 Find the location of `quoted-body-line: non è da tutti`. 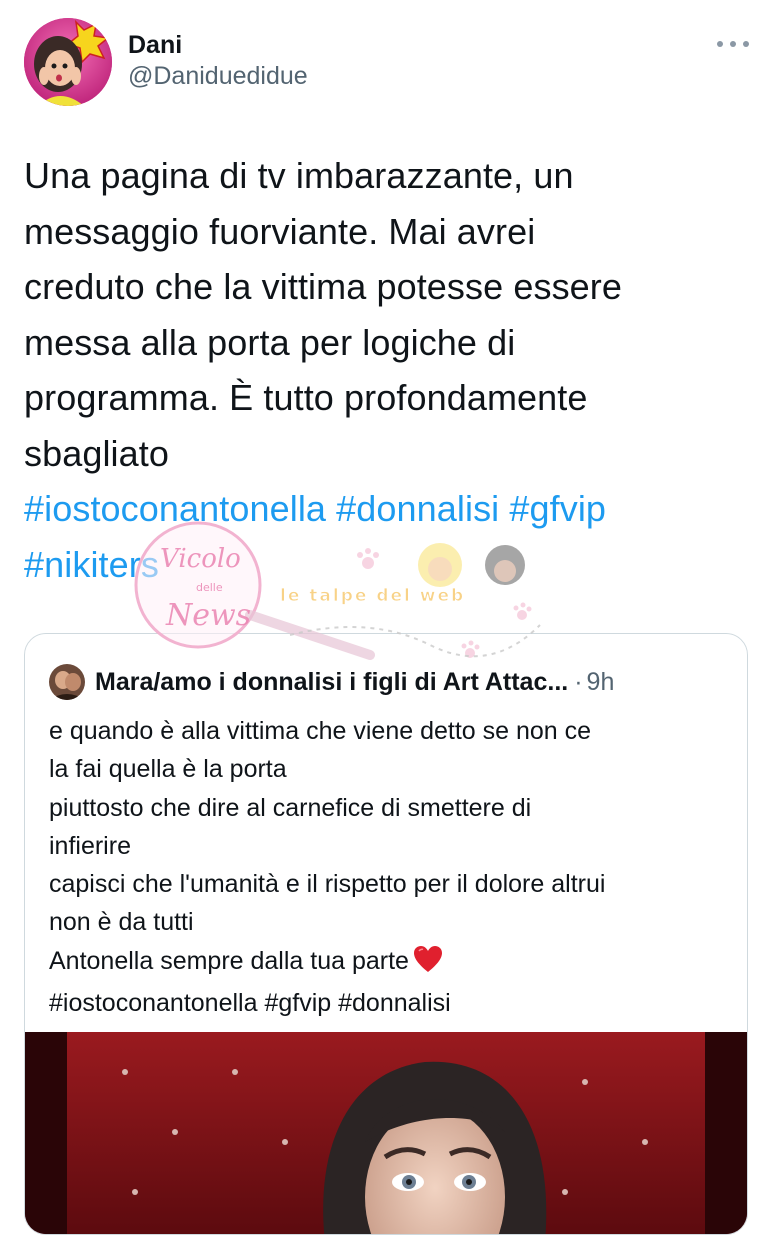

quoted-body-line: non è da tutti is located at coordinates (121, 922).